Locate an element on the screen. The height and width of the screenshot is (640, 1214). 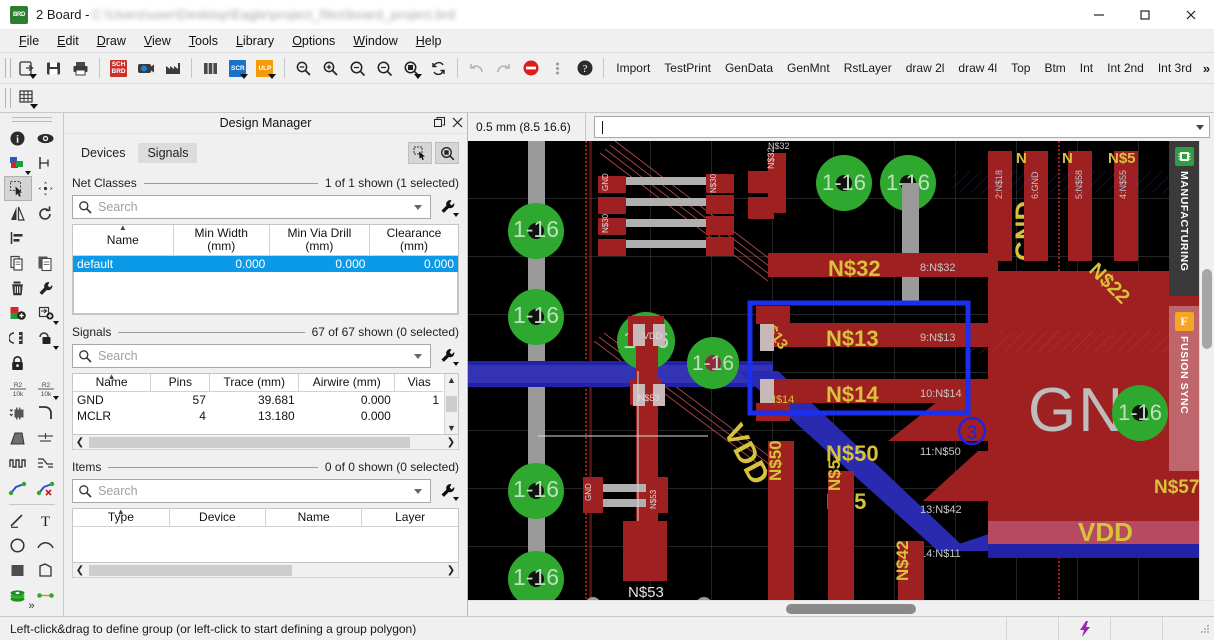
scroll-thumb is located at coordinates (451, 404).